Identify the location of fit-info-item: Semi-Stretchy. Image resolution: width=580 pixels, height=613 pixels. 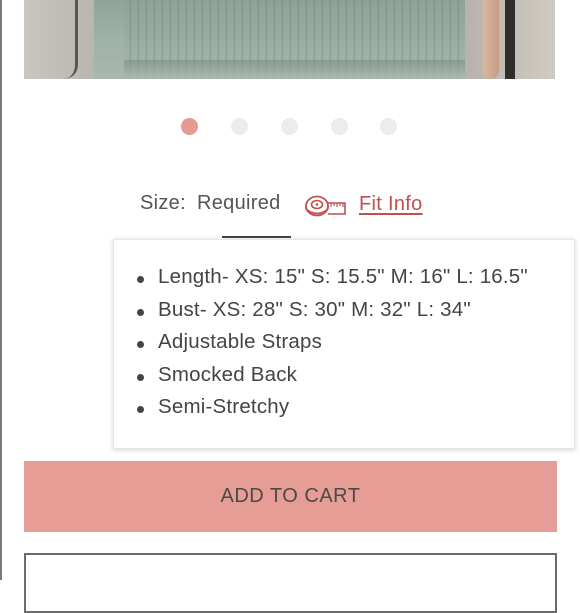
(332, 411).